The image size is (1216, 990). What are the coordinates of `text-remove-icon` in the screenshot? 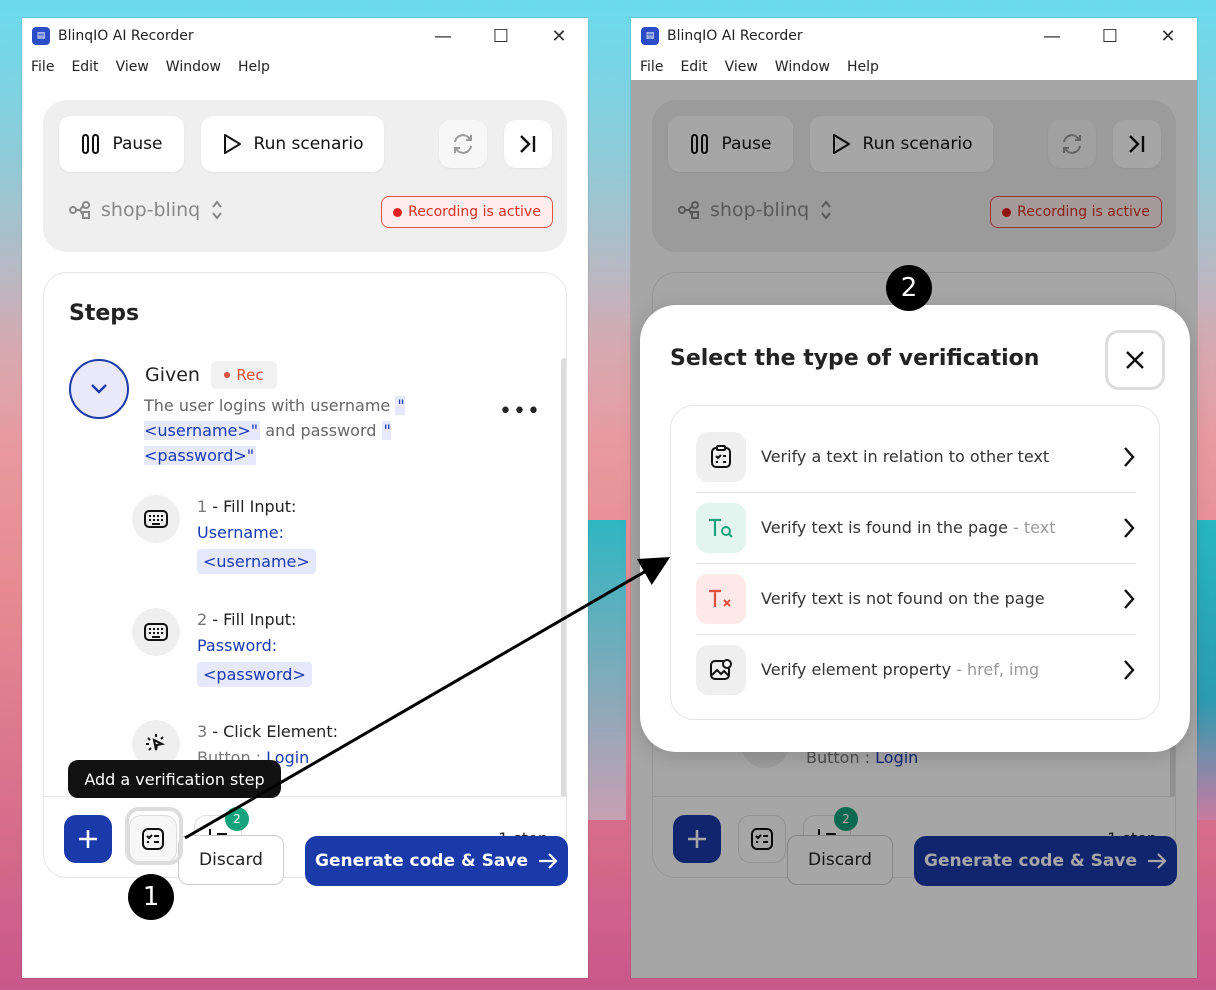 It's located at (721, 598).